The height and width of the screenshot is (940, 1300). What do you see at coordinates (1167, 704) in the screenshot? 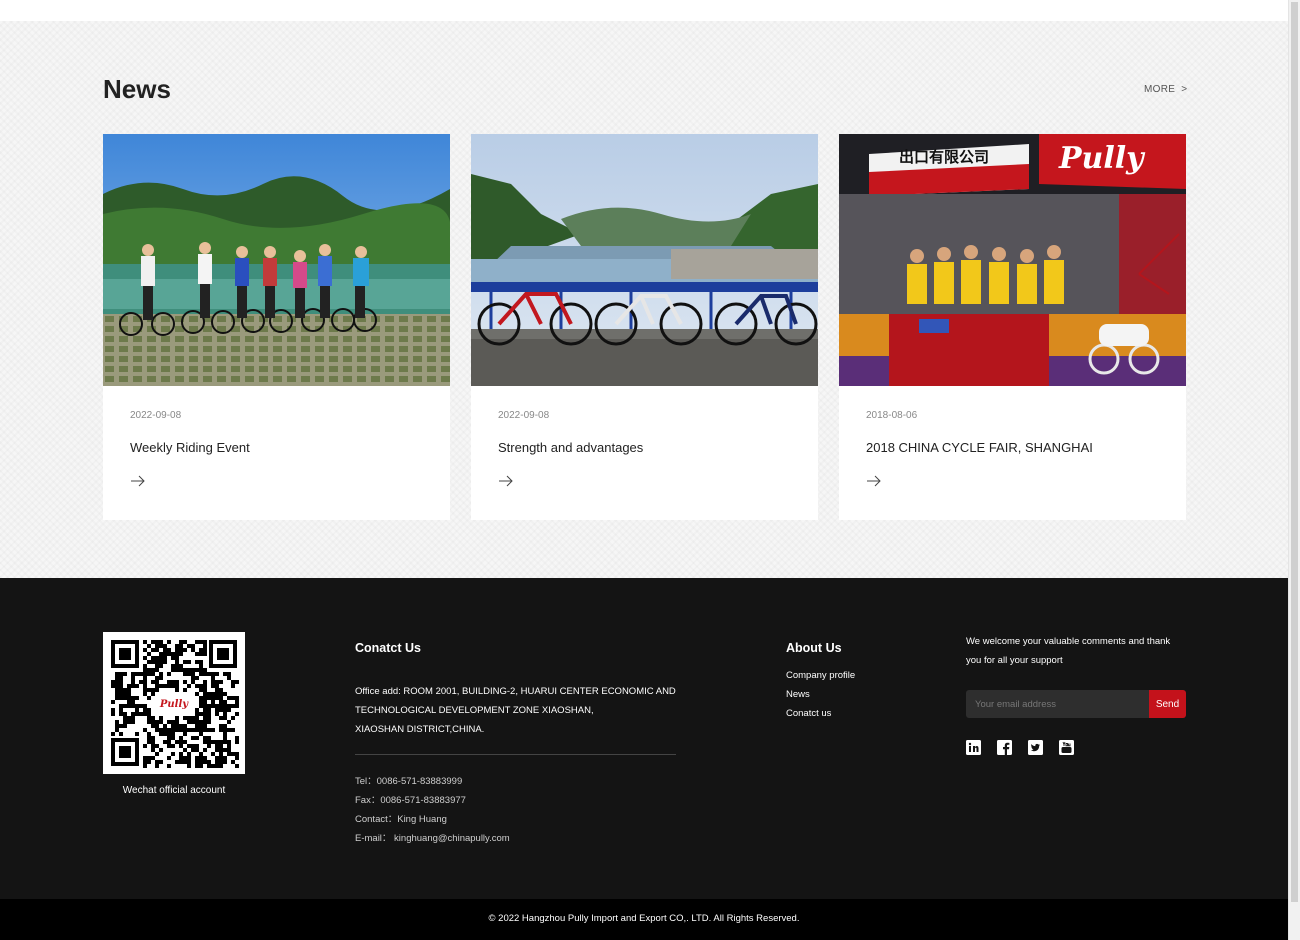
I see `send-button: Send` at bounding box center [1167, 704].